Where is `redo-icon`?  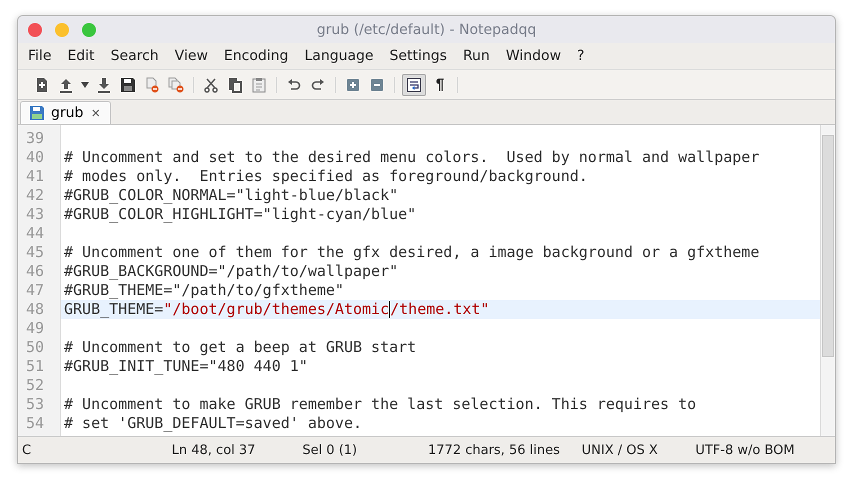 redo-icon is located at coordinates (318, 84).